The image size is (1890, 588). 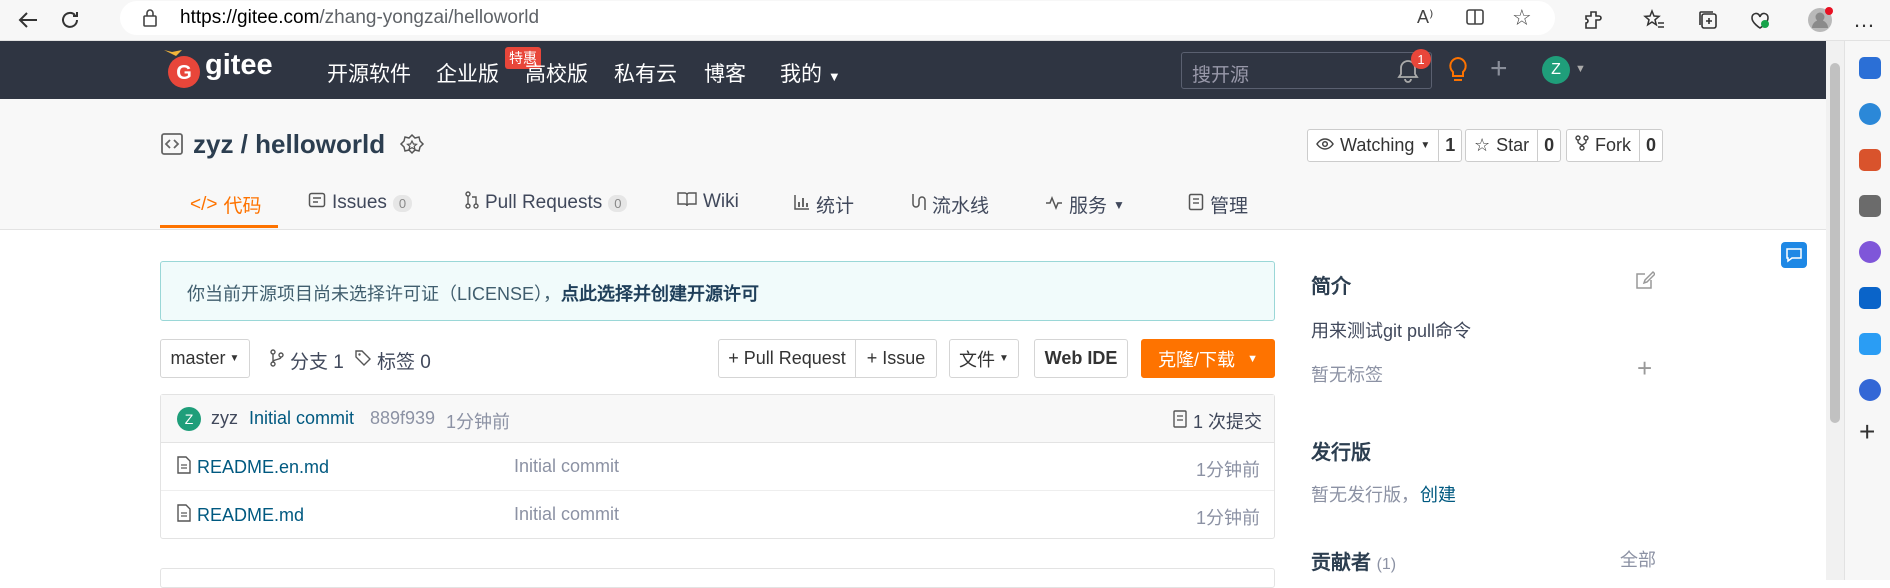 I want to click on manage-doc-icon, so click(x=1196, y=205).